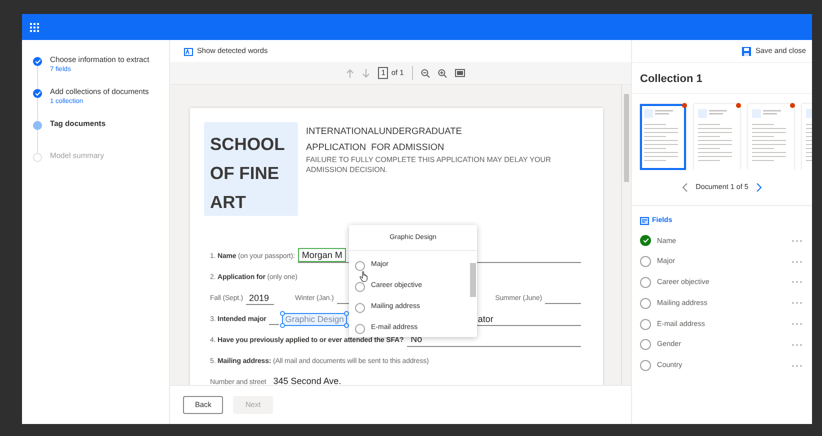 The image size is (822, 436). Describe the element at coordinates (376, 147) in the screenshot. I see `heading-text: APPLICATION FOR ADMISSION` at that location.